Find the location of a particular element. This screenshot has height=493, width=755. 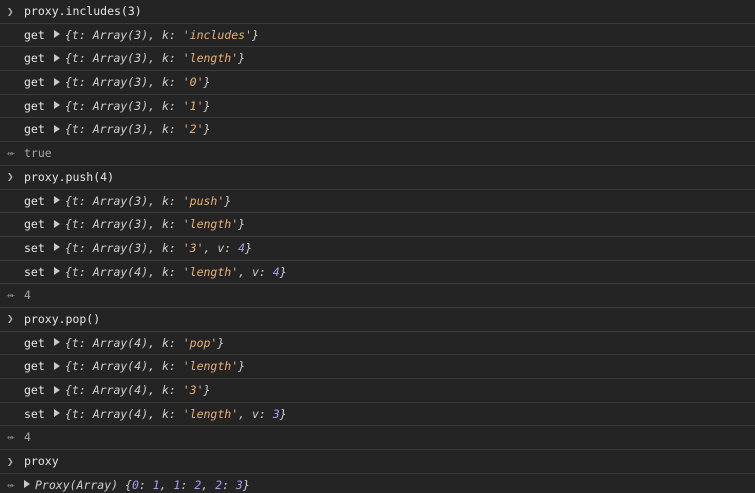

console-log-row: set {t: Array(4), k: 'length', v: 4} is located at coordinates (377, 273).